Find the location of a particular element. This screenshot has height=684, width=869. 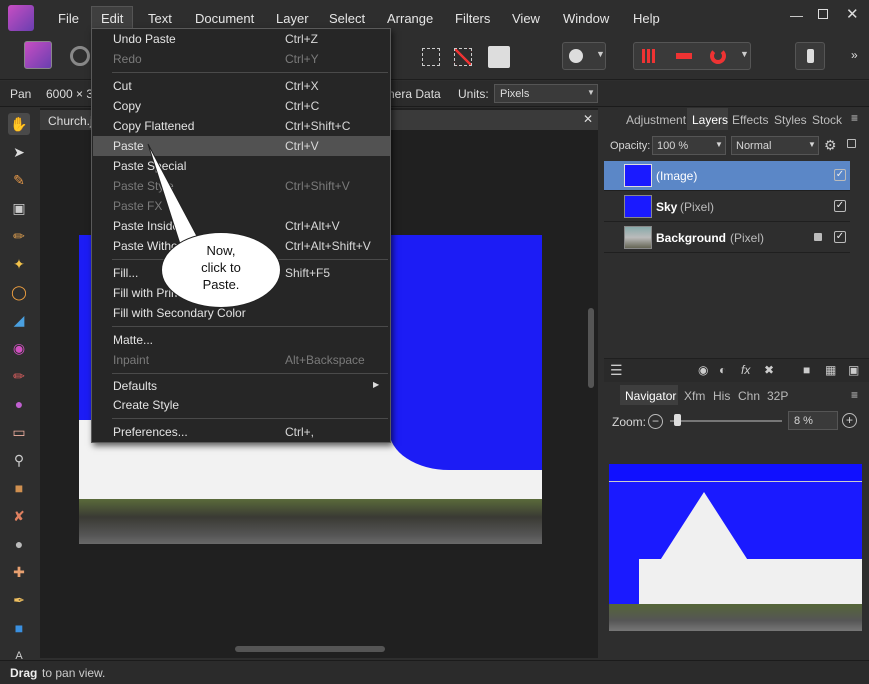

toolbar-overflow-icon: » is located at coordinates (854, 55).